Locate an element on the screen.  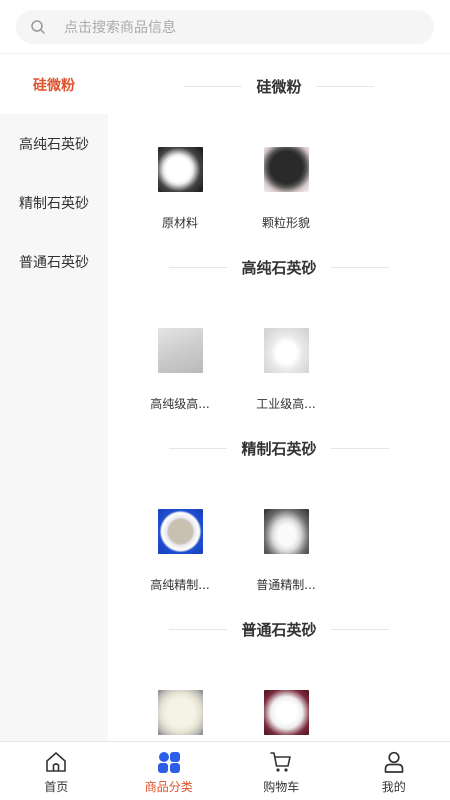
search-input: 点击搜索商品信息 is located at coordinates (225, 27).